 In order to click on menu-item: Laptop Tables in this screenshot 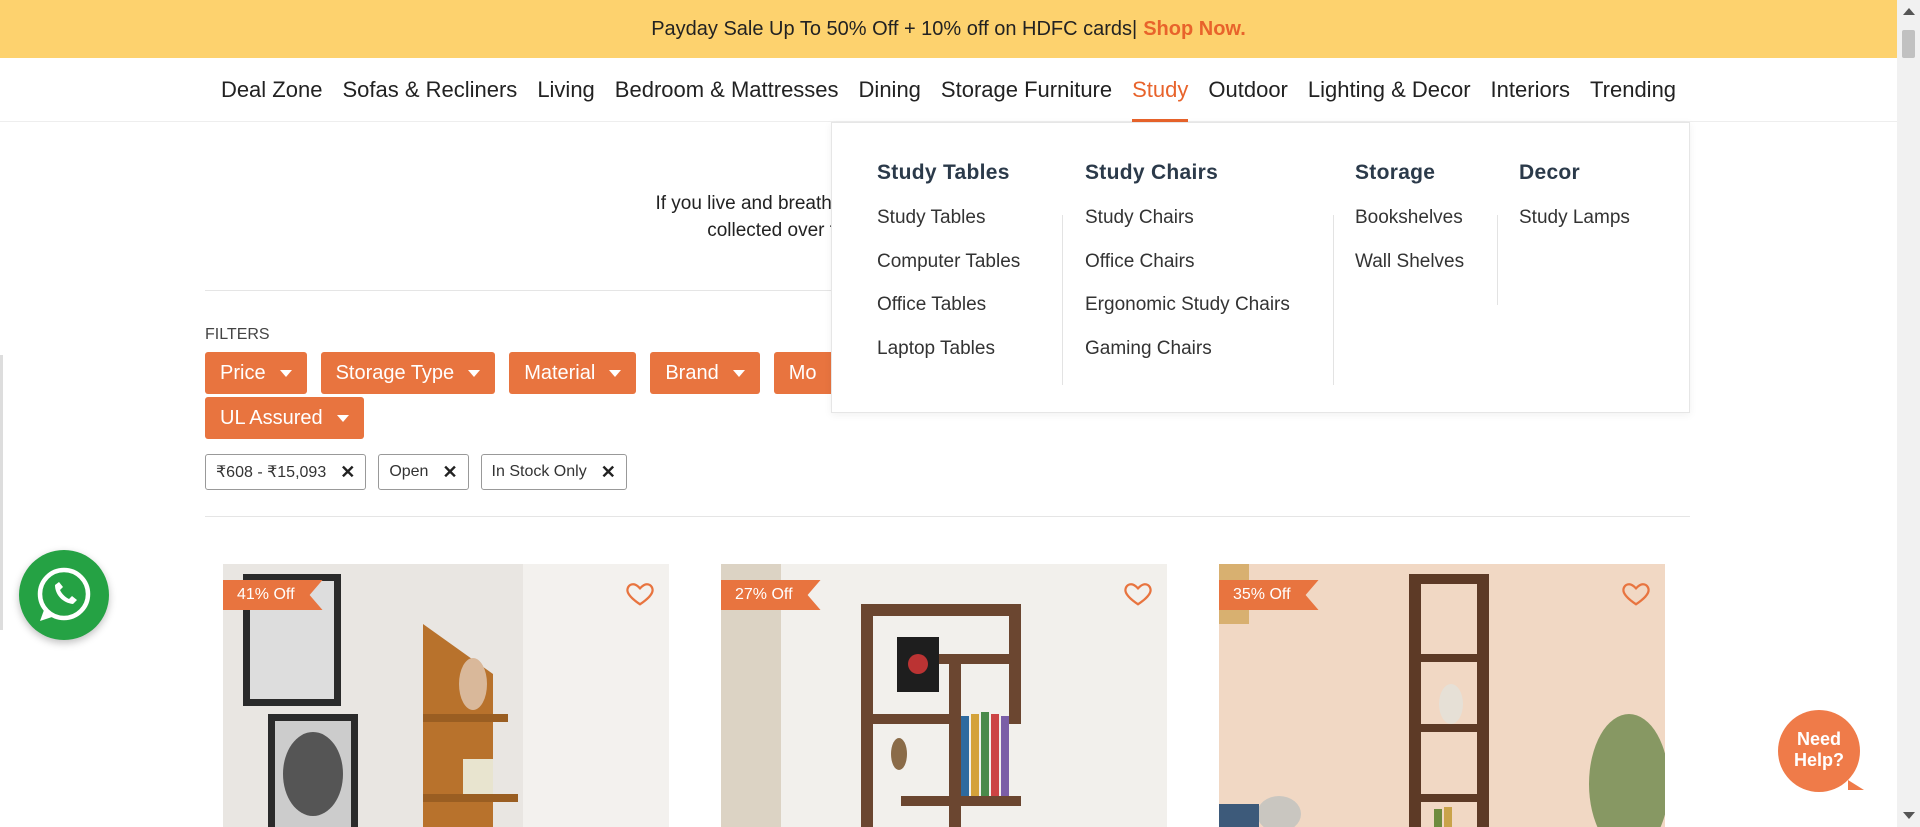, I will do `click(948, 358)`.